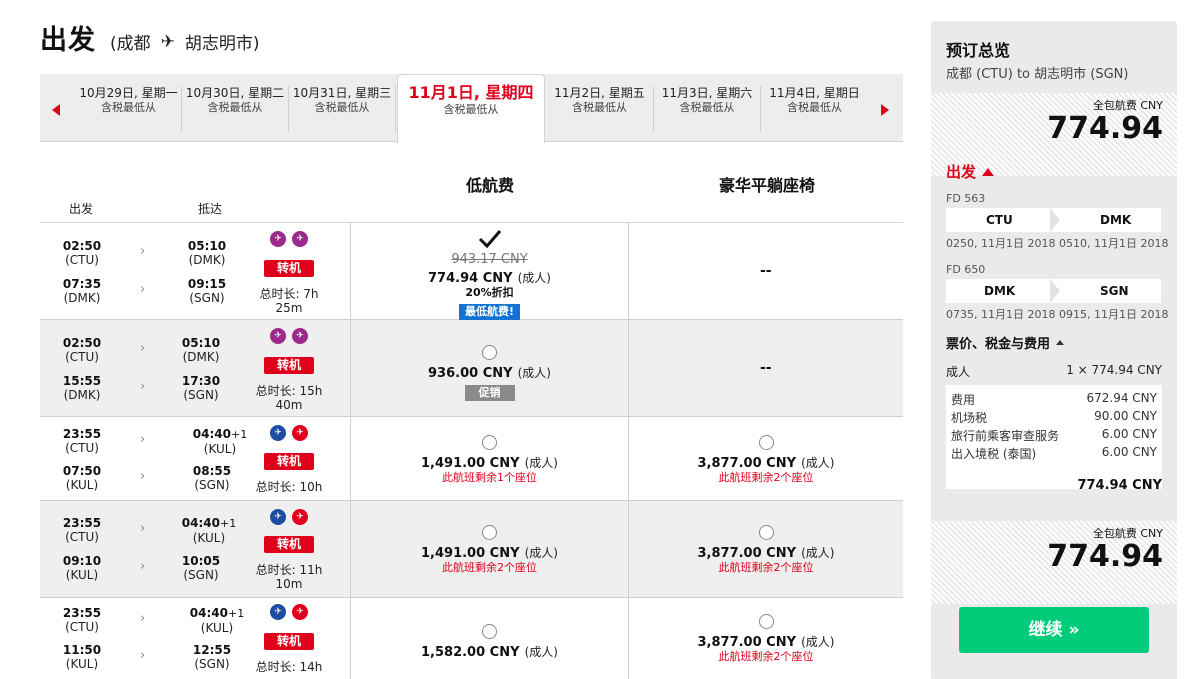 This screenshot has width=1202, height=679. I want to click on fee-label: 费用, so click(963, 400).